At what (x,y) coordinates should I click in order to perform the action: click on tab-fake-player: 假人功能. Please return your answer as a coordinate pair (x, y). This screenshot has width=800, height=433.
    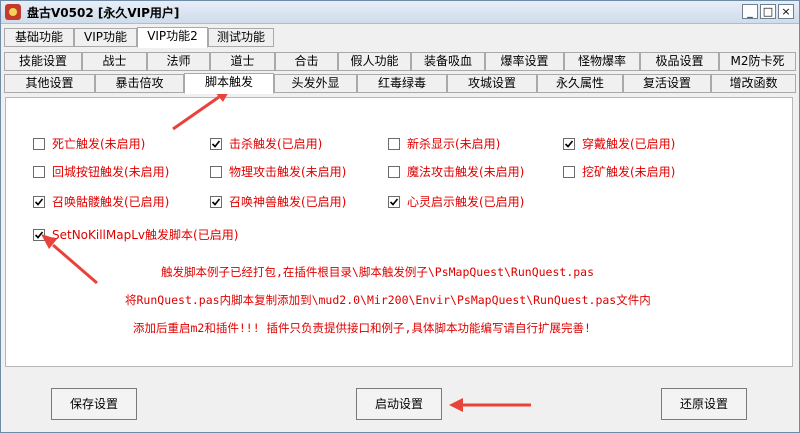
    Looking at the image, I should click on (374, 61).